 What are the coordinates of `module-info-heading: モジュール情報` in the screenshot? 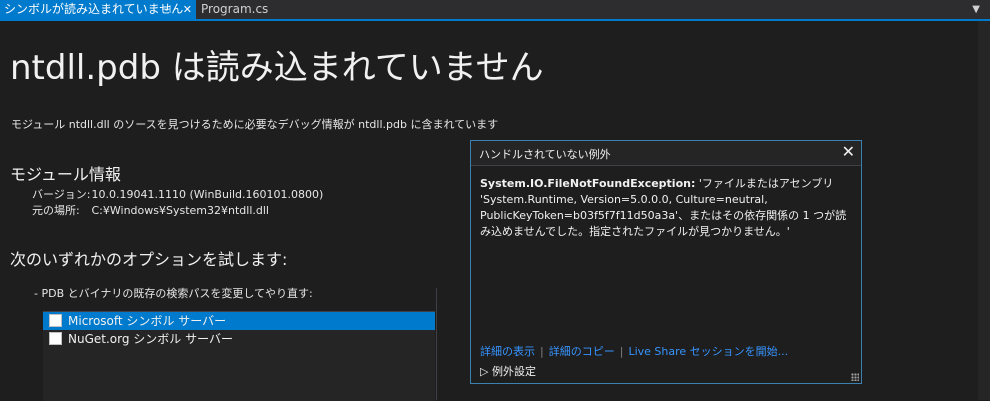 It's located at (65, 174).